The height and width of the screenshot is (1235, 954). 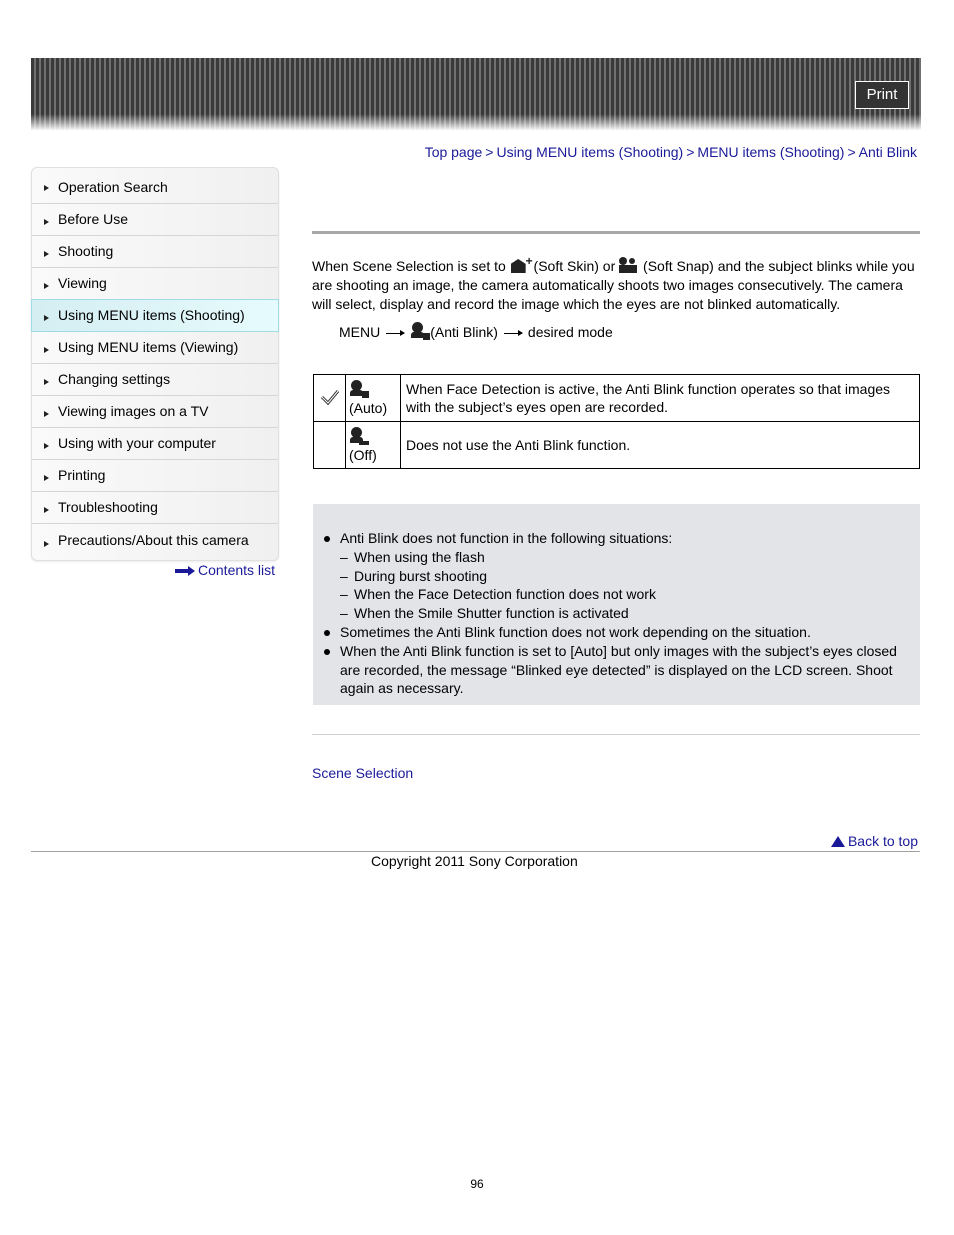 I want to click on mode-label: (Off), so click(x=363, y=454).